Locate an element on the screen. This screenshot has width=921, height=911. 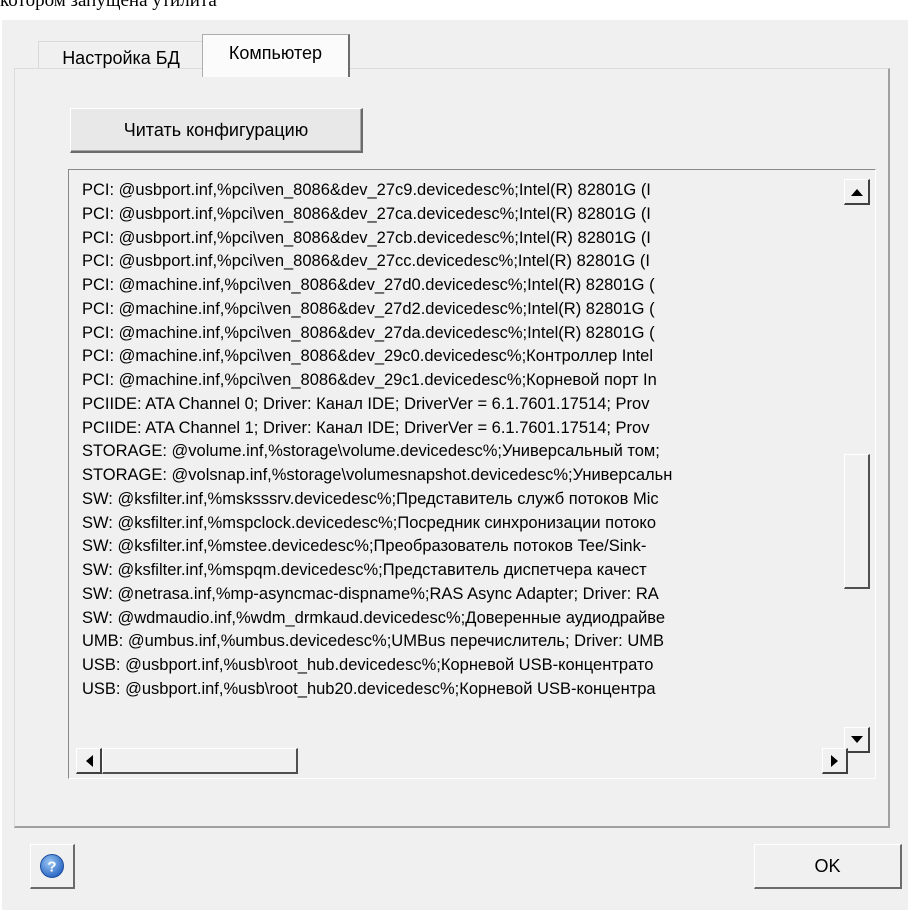
horizontal-scroll-thumb is located at coordinates (200, 761).